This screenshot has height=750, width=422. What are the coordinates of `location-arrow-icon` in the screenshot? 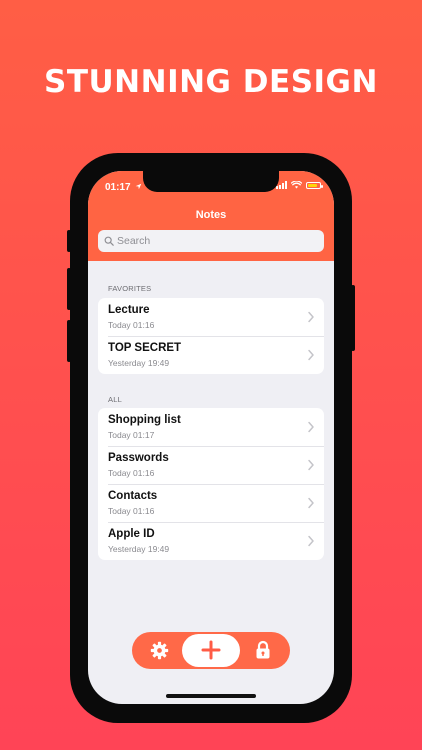 It's located at (139, 186).